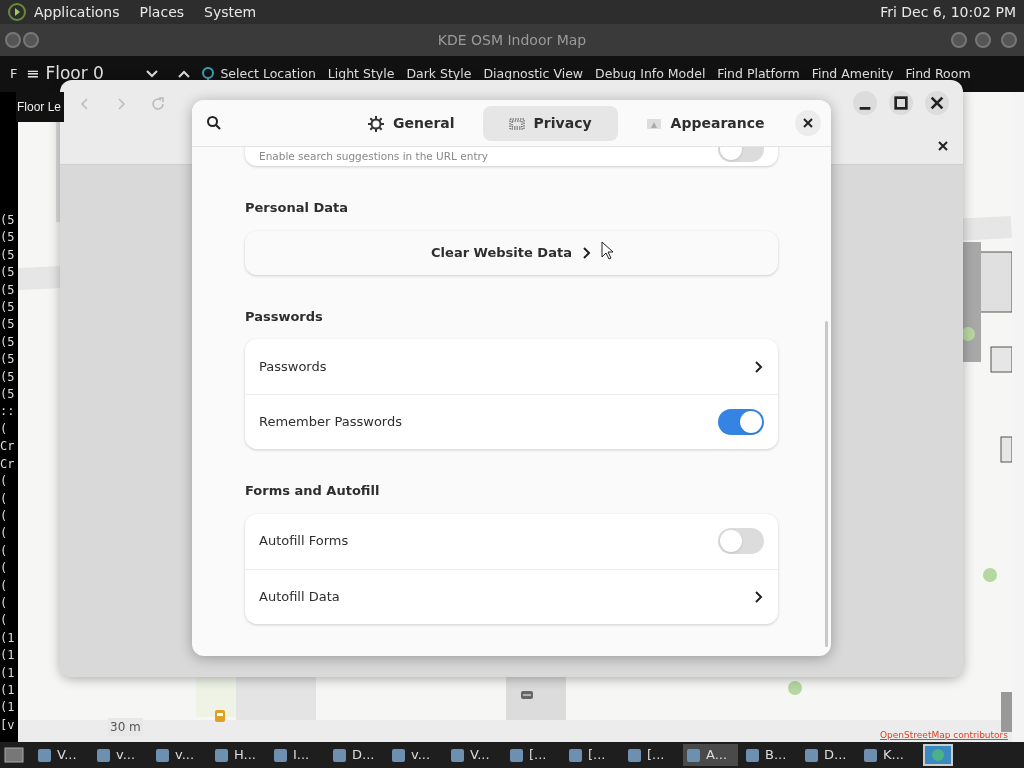 The height and width of the screenshot is (768, 1024). Describe the element at coordinates (948, 12) in the screenshot. I see `clock: Fri Dec 6, 10:02 PM` at that location.